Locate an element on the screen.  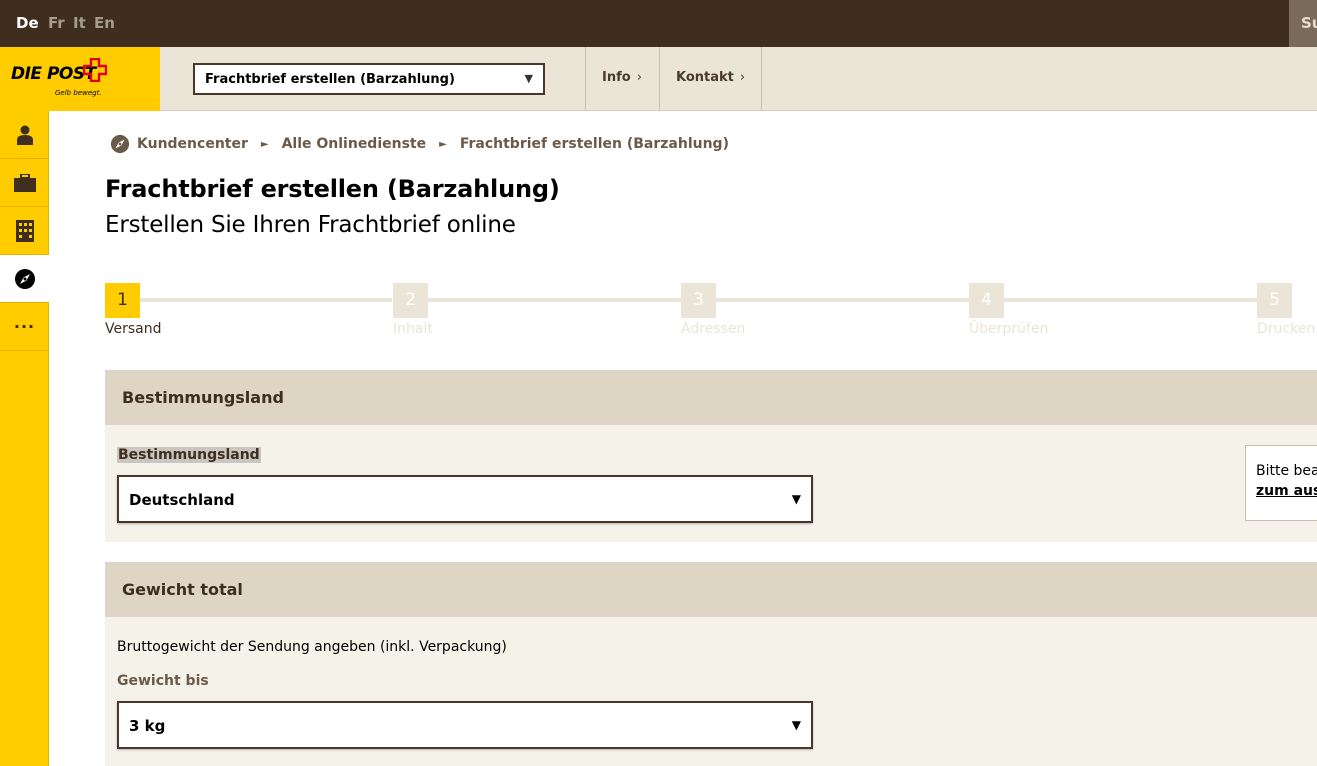
weight-field-label: Gewicht bis is located at coordinates (163, 681).